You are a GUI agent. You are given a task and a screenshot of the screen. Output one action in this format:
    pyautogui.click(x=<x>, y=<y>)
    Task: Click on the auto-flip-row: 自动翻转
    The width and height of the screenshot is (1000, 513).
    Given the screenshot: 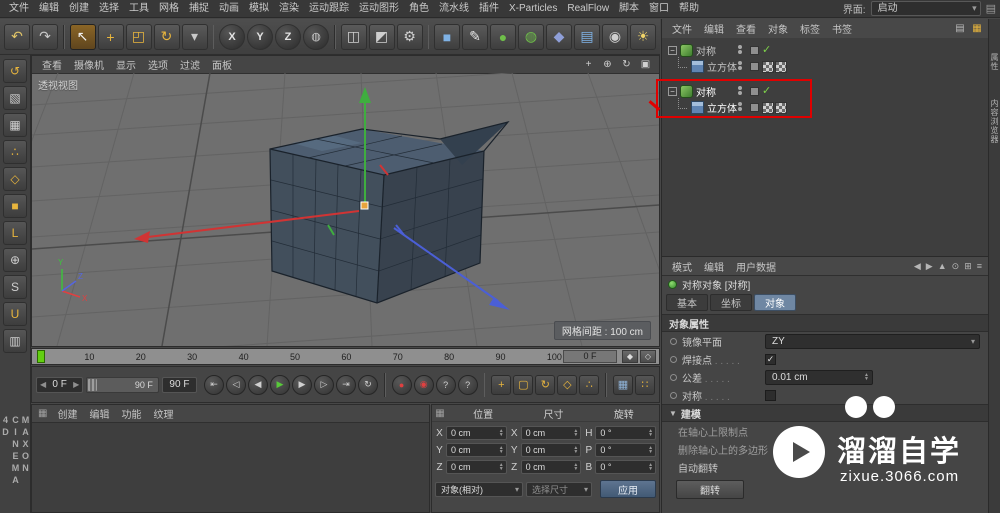 What is the action you would take?
    pyautogui.click(x=825, y=467)
    